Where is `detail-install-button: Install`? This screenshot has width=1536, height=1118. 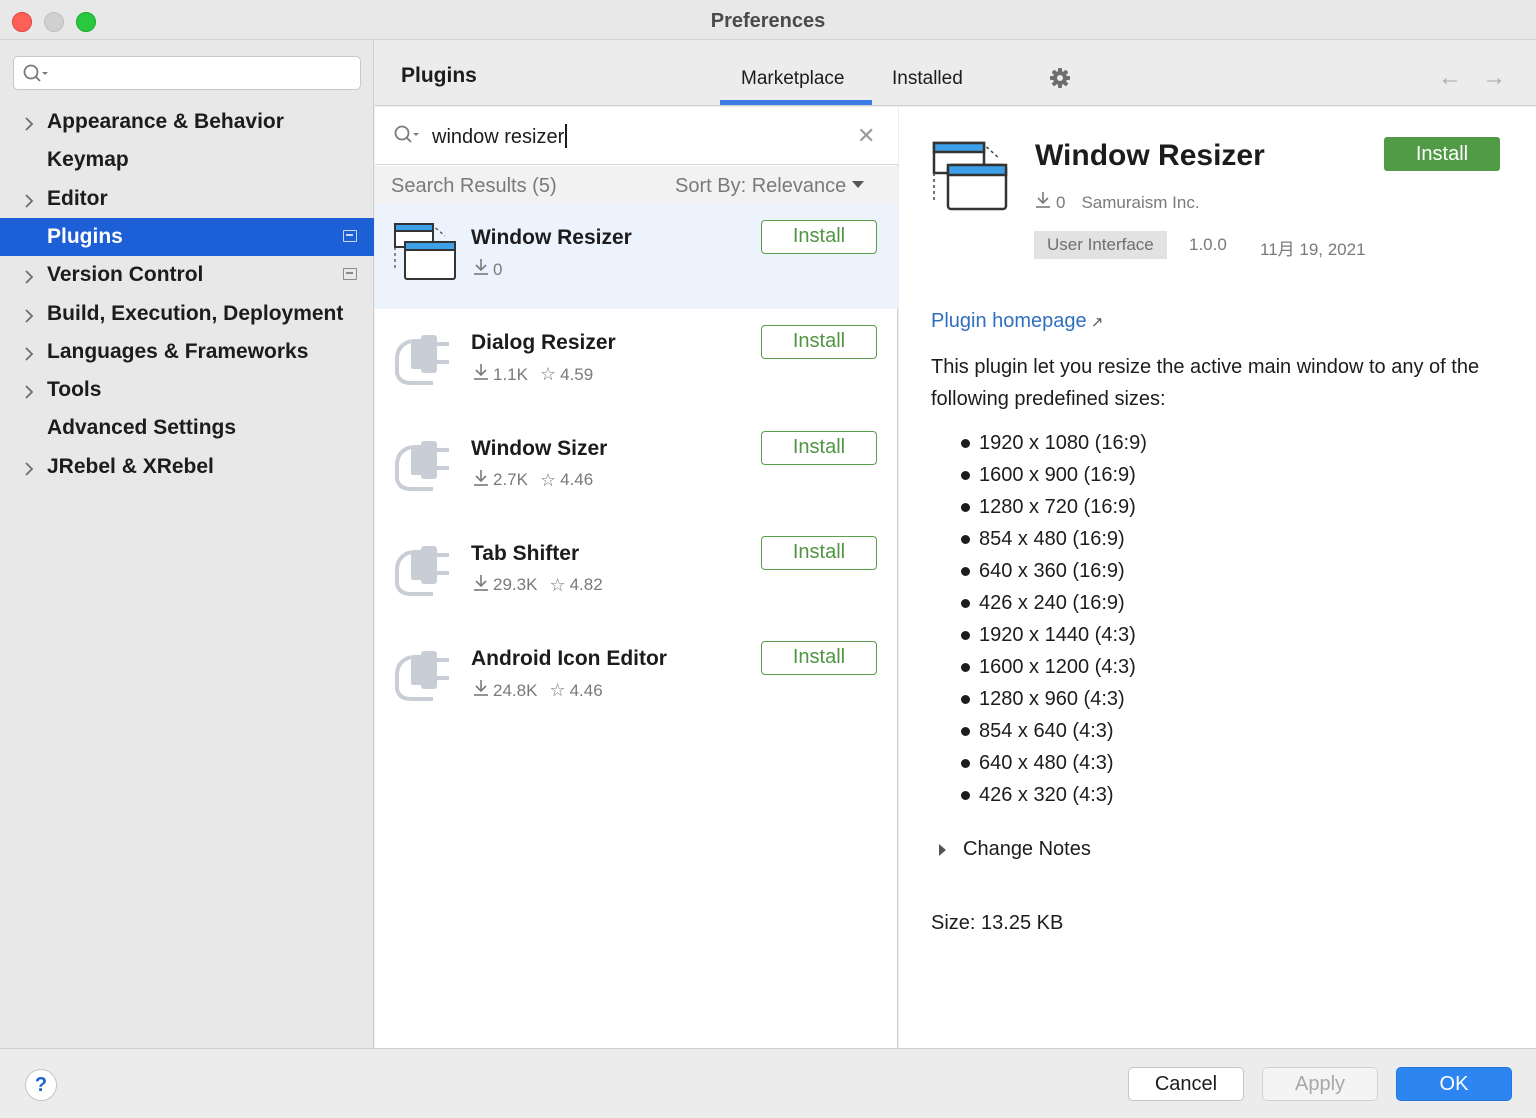 detail-install-button: Install is located at coordinates (1442, 154).